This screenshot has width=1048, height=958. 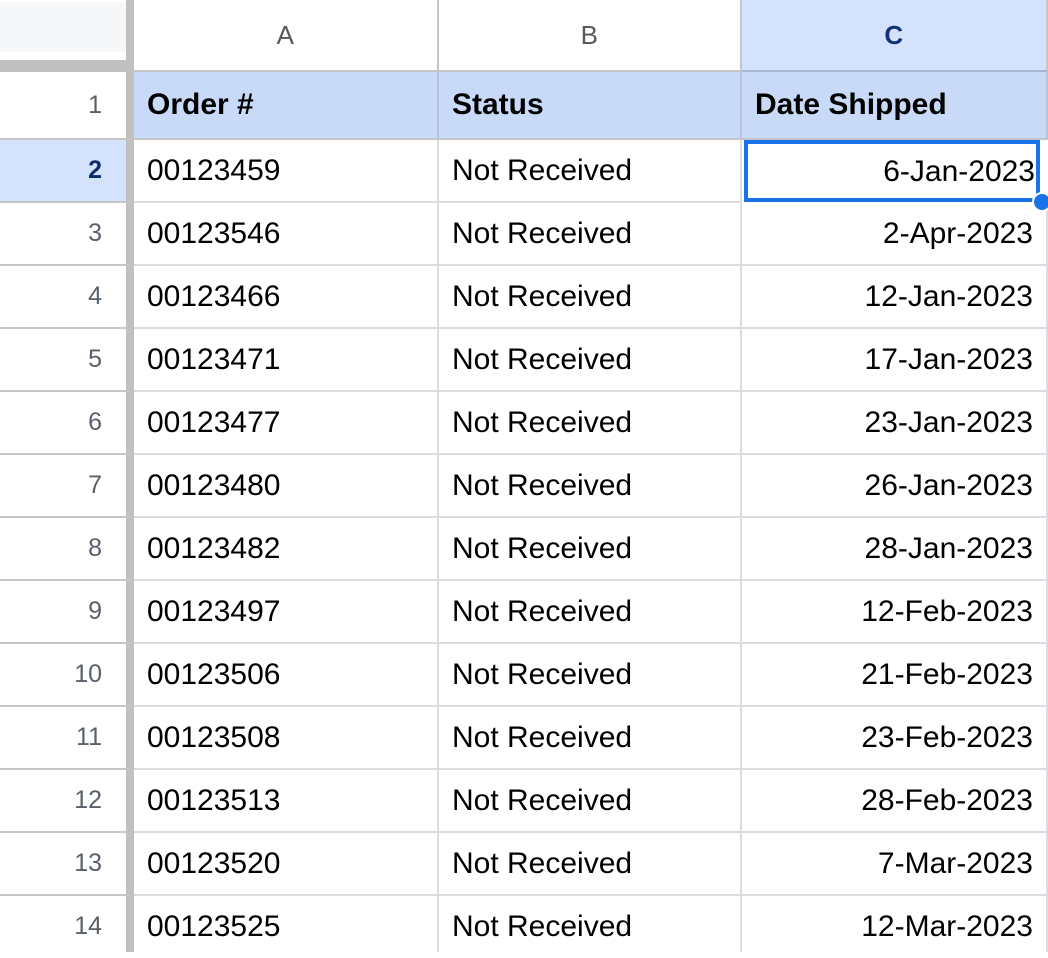 What do you see at coordinates (947, 800) in the screenshot?
I see `cell-c12-text: 28-Feb-2023` at bounding box center [947, 800].